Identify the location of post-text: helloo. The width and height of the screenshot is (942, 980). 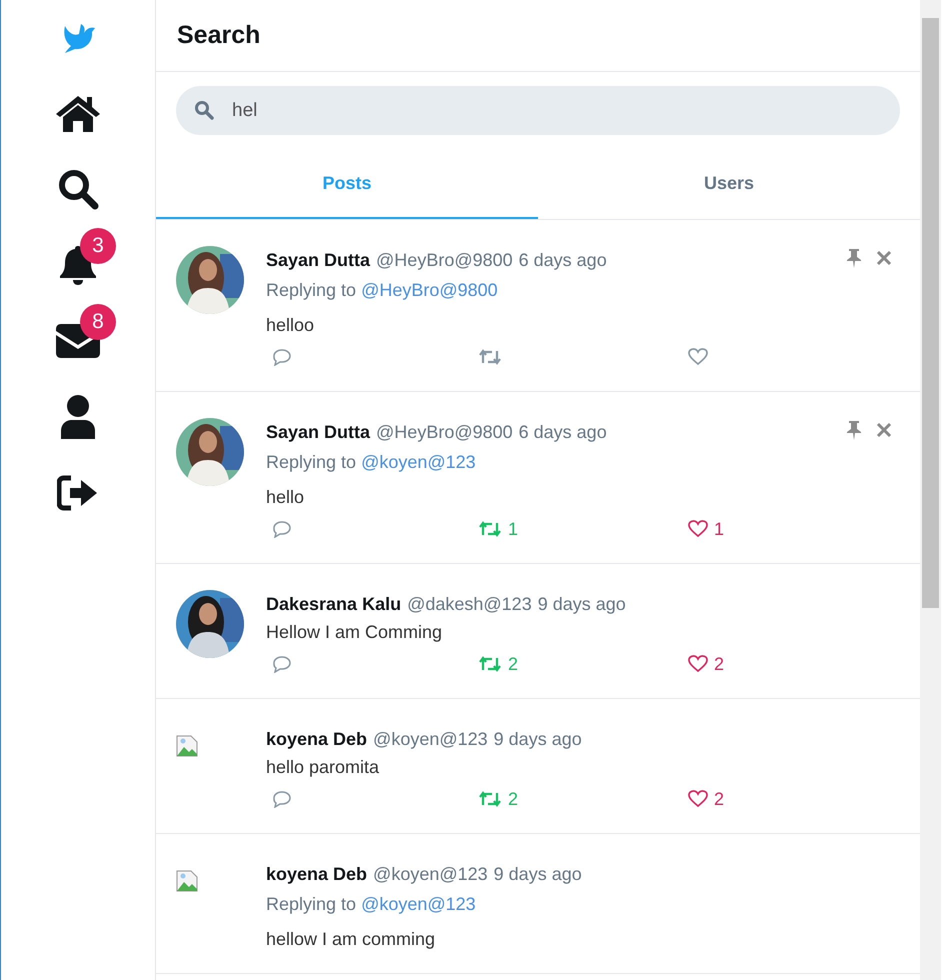
(291, 325).